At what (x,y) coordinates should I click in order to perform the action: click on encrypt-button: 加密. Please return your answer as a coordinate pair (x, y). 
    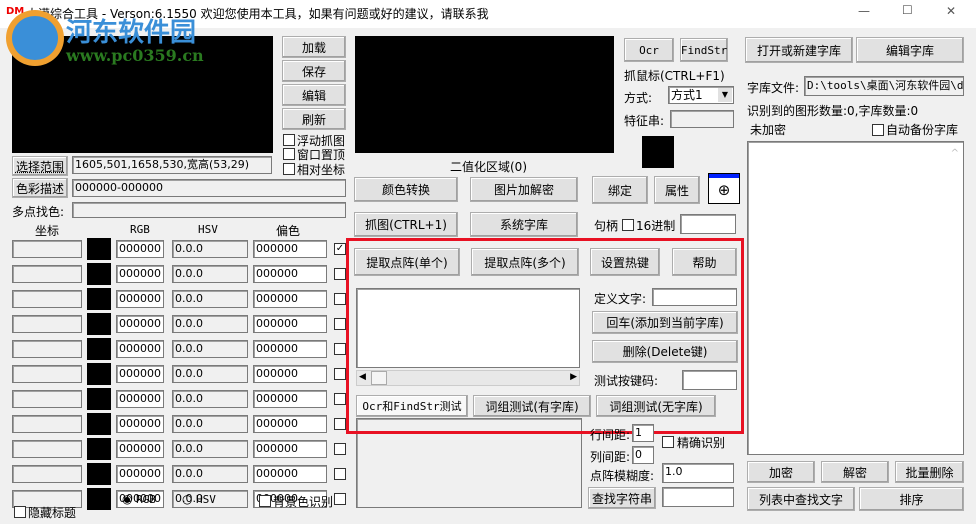
    Looking at the image, I should click on (781, 472).